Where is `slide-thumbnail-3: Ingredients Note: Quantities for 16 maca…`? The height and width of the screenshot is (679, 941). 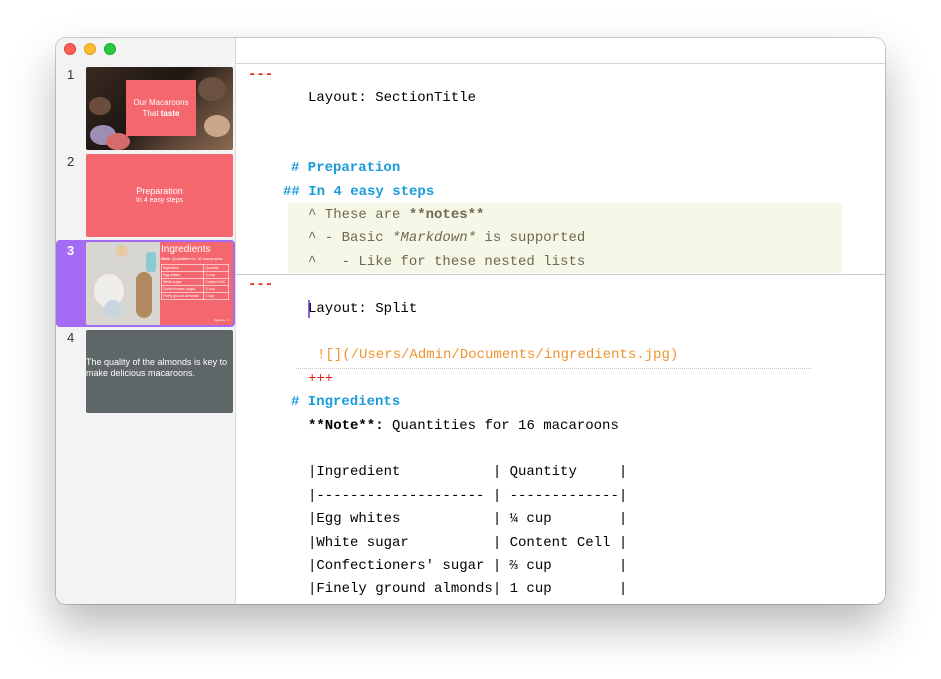
slide-thumbnail-3: Ingredients Note: Quantities for 16 maca… is located at coordinates (159, 283).